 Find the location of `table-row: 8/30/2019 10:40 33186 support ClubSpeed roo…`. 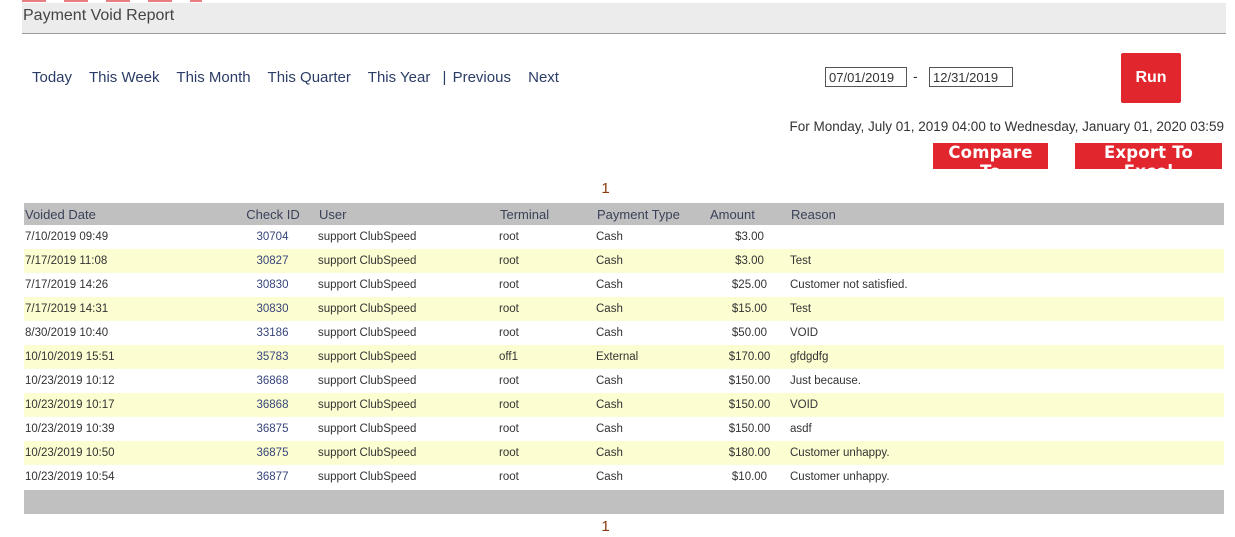

table-row: 8/30/2019 10:40 33186 support ClubSpeed roo… is located at coordinates (624, 333).